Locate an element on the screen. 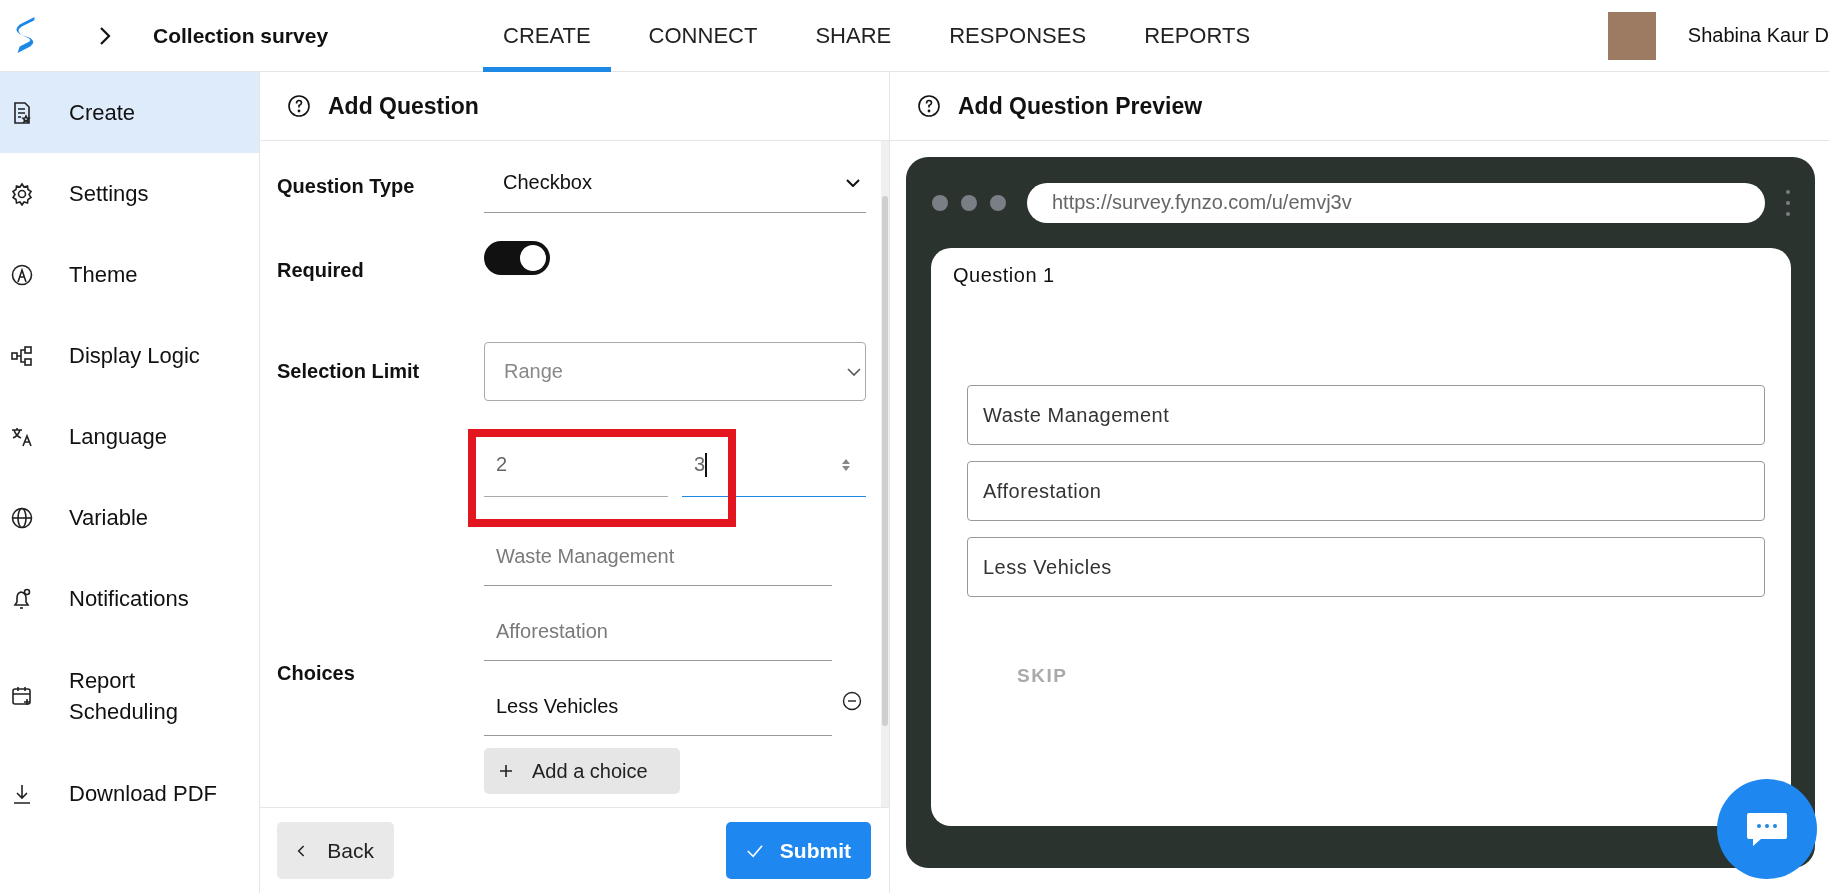 The image size is (1829, 893). remove-icon is located at coordinates (852, 700).